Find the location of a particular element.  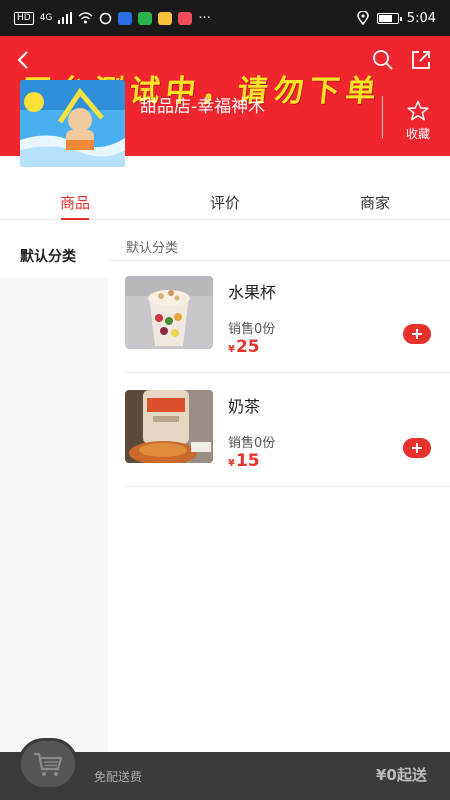

price-value: 25 is located at coordinates (247, 347).